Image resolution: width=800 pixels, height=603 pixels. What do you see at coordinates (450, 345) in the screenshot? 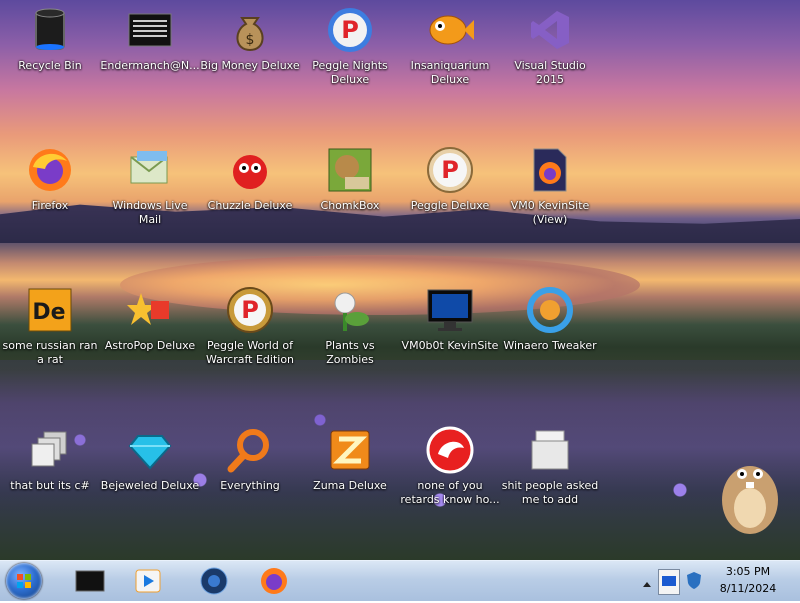
I see `desktop-icon-label: VM0b0t KevinSite` at bounding box center [450, 345].